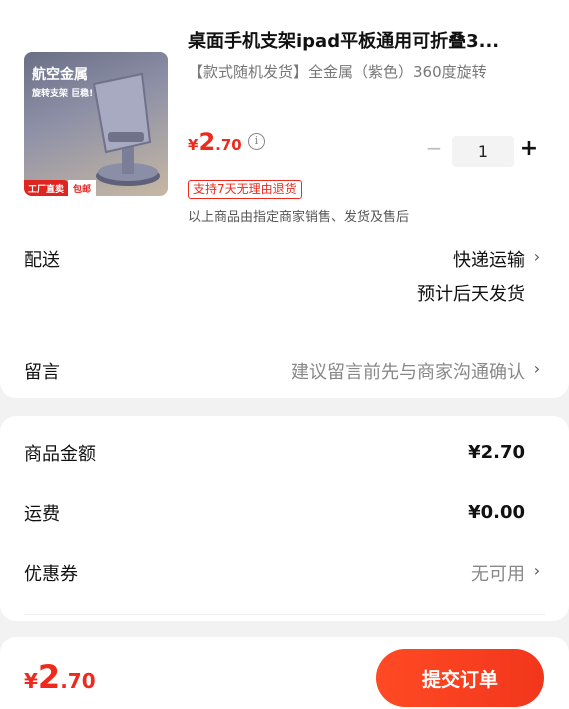 This screenshot has width=569, height=709. What do you see at coordinates (46, 188) in the screenshot?
I see `factory-direct-tag: 工厂直卖` at bounding box center [46, 188].